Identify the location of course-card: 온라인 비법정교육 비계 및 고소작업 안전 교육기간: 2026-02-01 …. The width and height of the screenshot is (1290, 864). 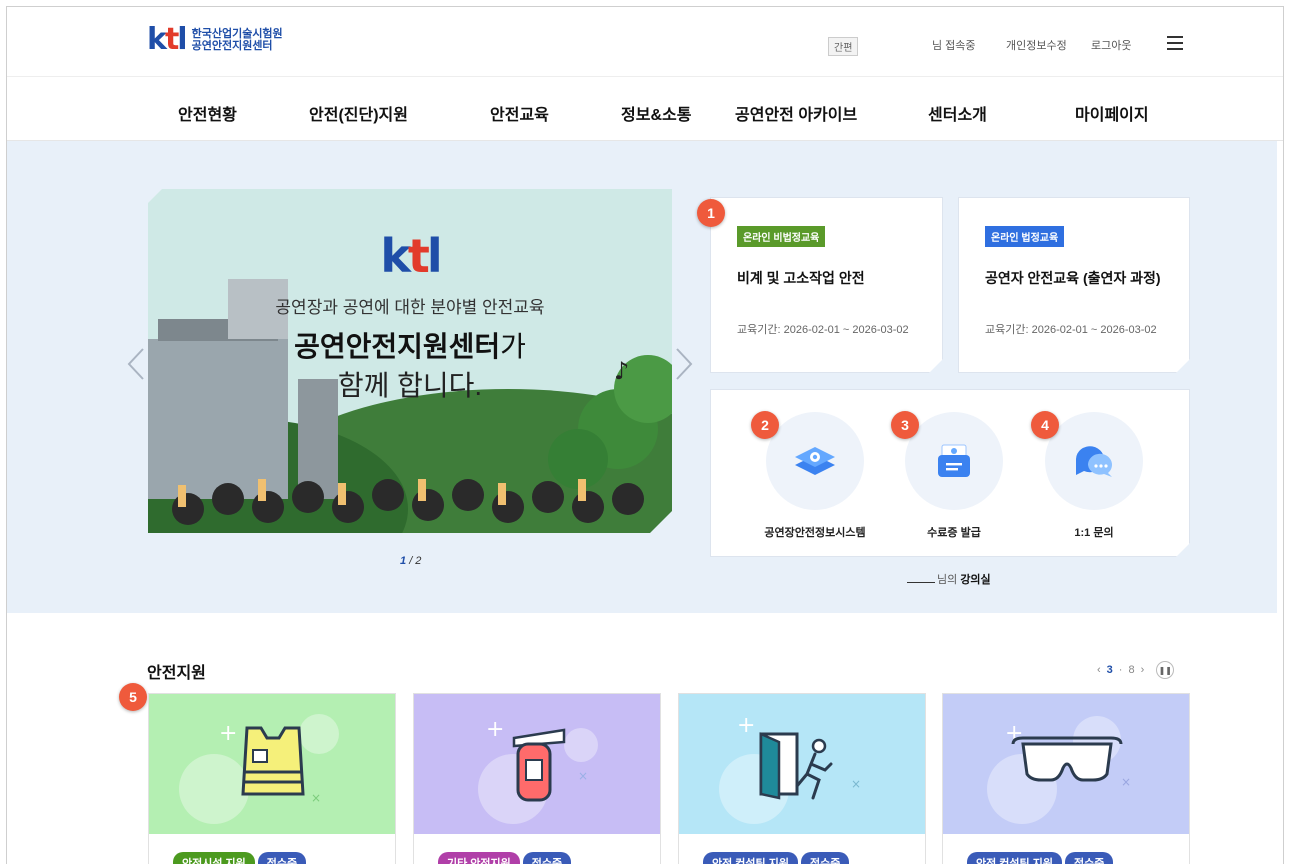
(826, 285).